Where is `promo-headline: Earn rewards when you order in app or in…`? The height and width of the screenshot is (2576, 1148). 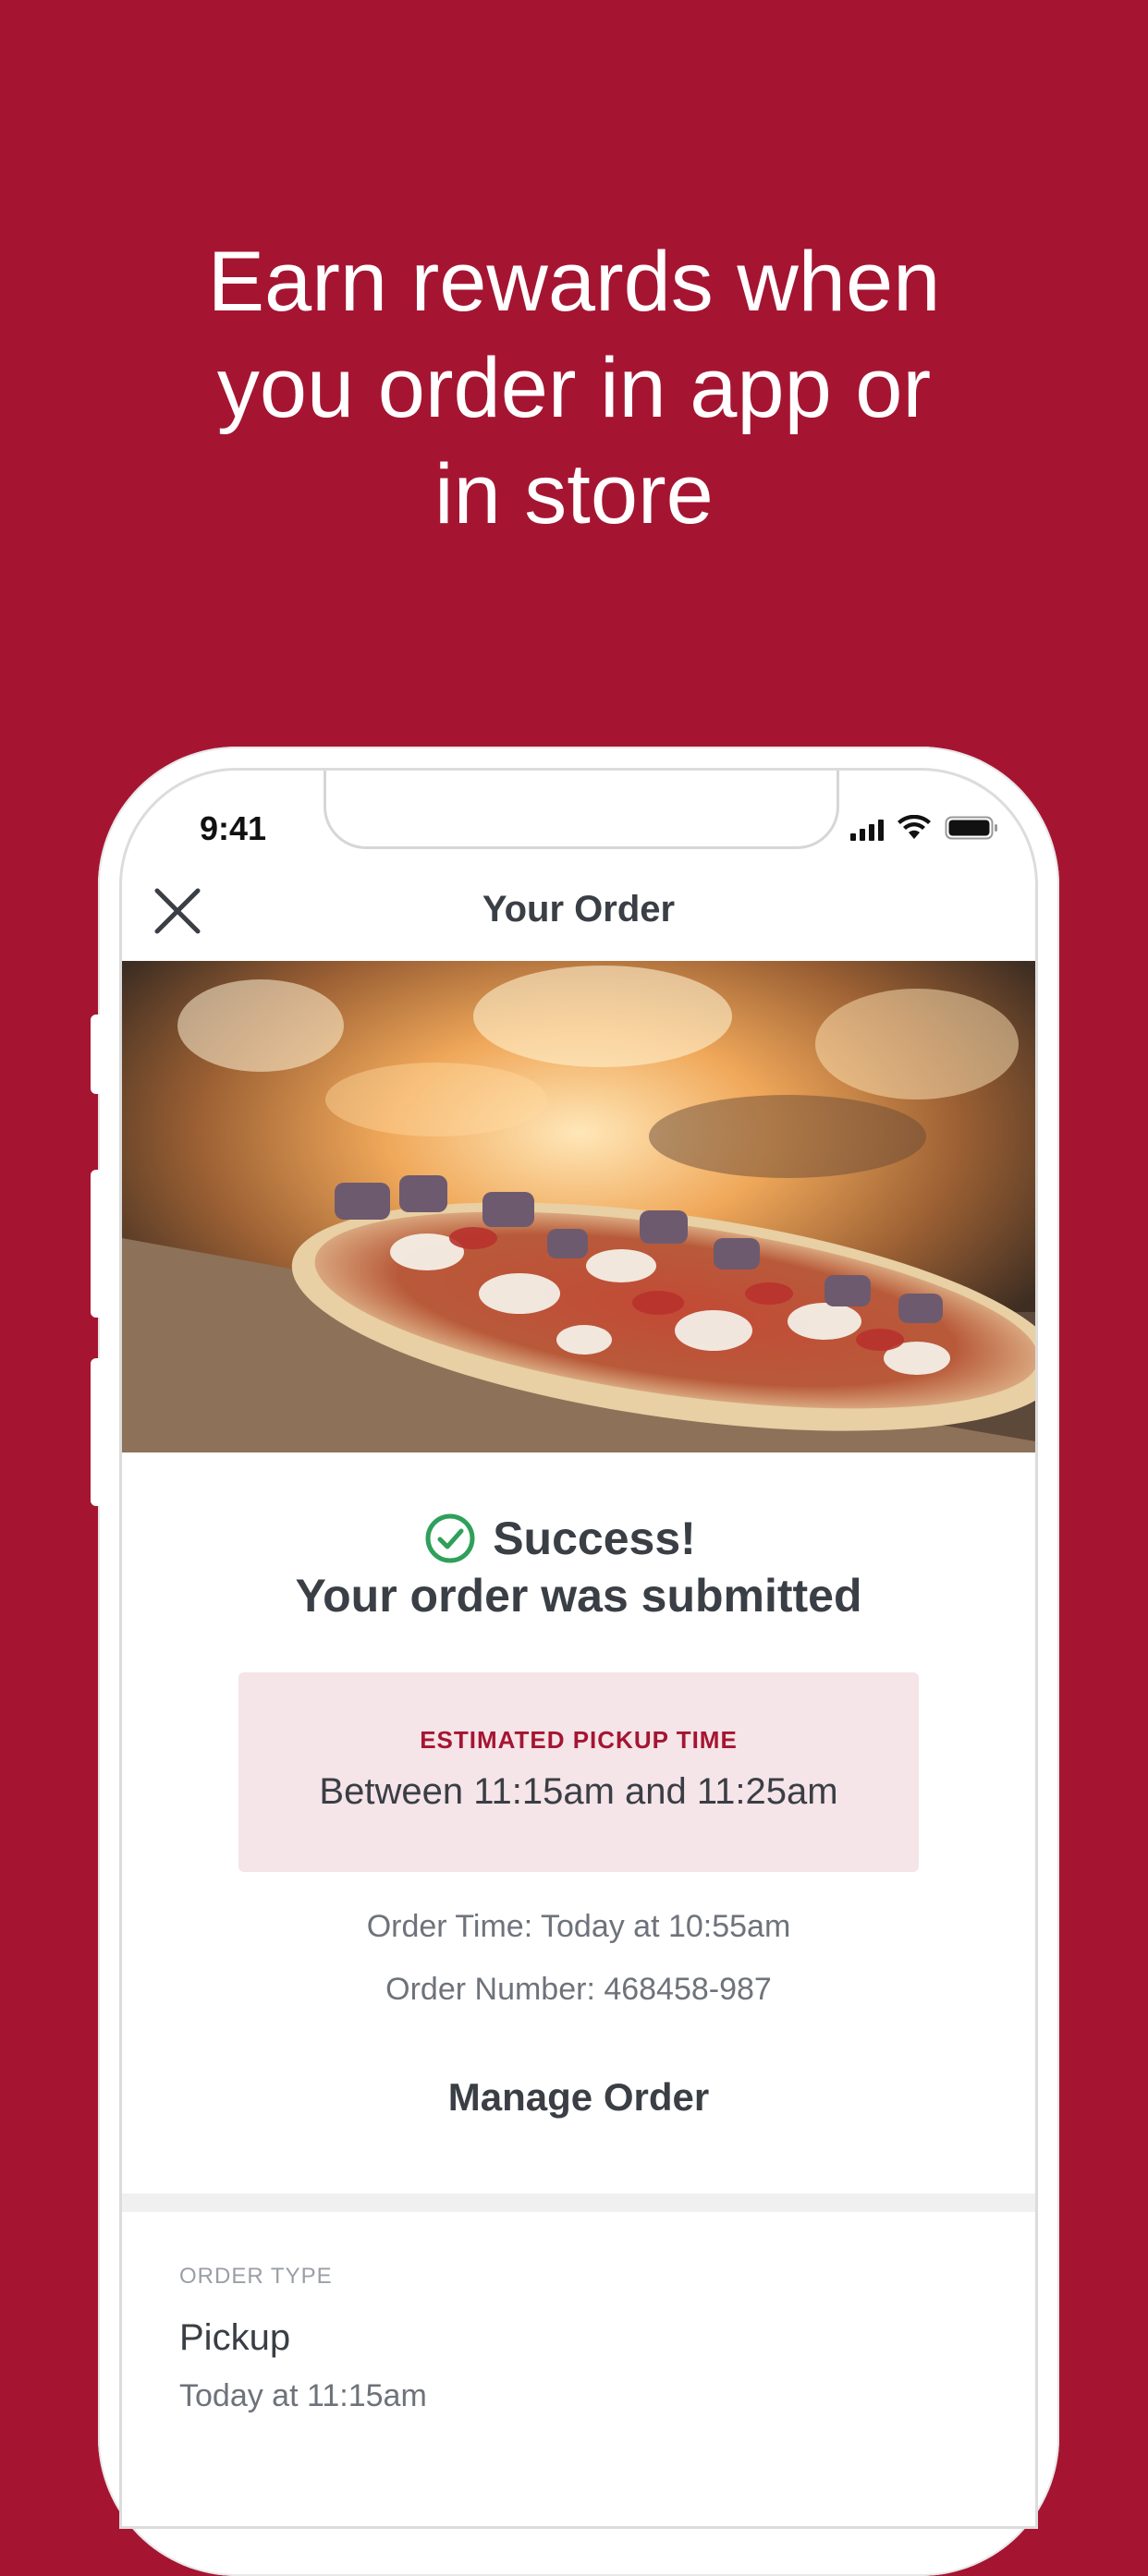
promo-headline: Earn rewards when you order in app or in… is located at coordinates (574, 388).